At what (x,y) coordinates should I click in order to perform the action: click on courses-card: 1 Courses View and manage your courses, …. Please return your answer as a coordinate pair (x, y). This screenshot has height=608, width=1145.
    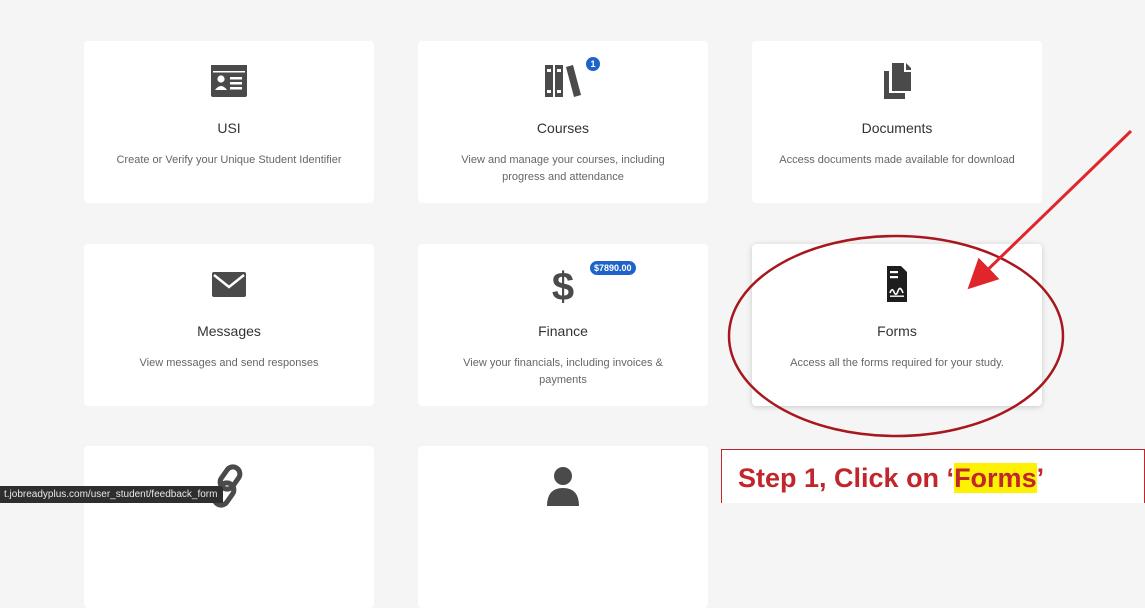
    Looking at the image, I should click on (563, 122).